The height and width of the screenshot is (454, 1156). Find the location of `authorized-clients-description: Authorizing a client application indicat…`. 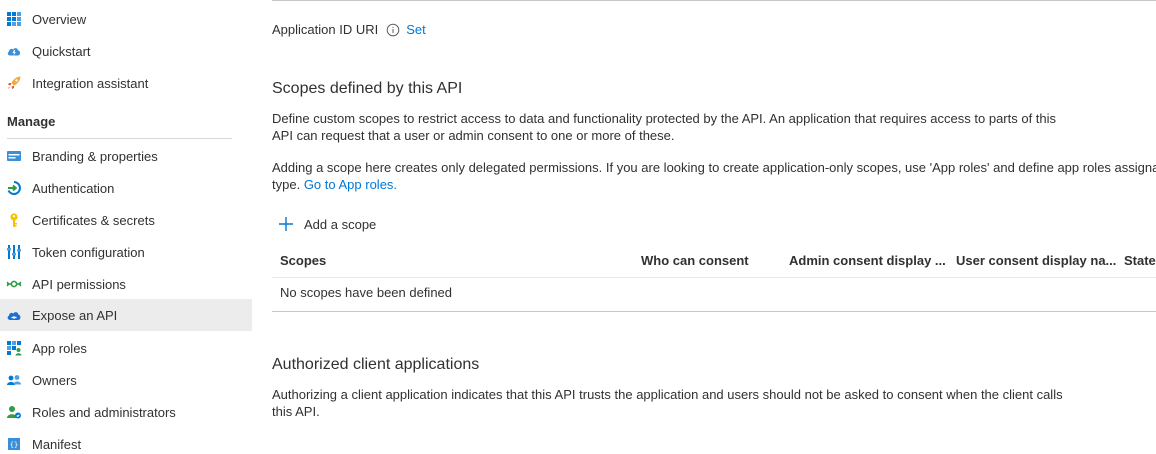

authorized-clients-description: Authorizing a client application indicat… is located at coordinates (672, 403).